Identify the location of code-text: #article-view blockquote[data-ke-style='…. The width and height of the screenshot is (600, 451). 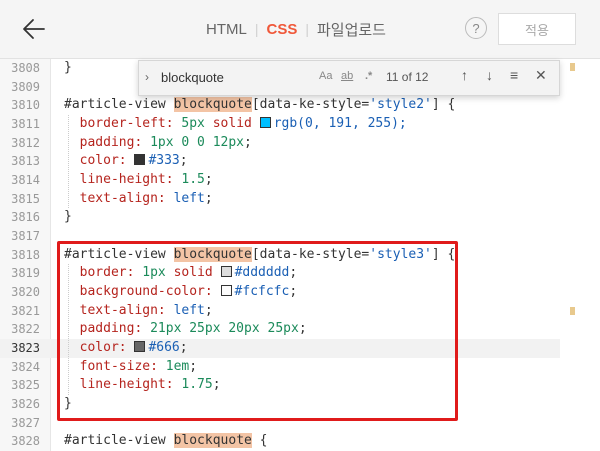
(259, 105).